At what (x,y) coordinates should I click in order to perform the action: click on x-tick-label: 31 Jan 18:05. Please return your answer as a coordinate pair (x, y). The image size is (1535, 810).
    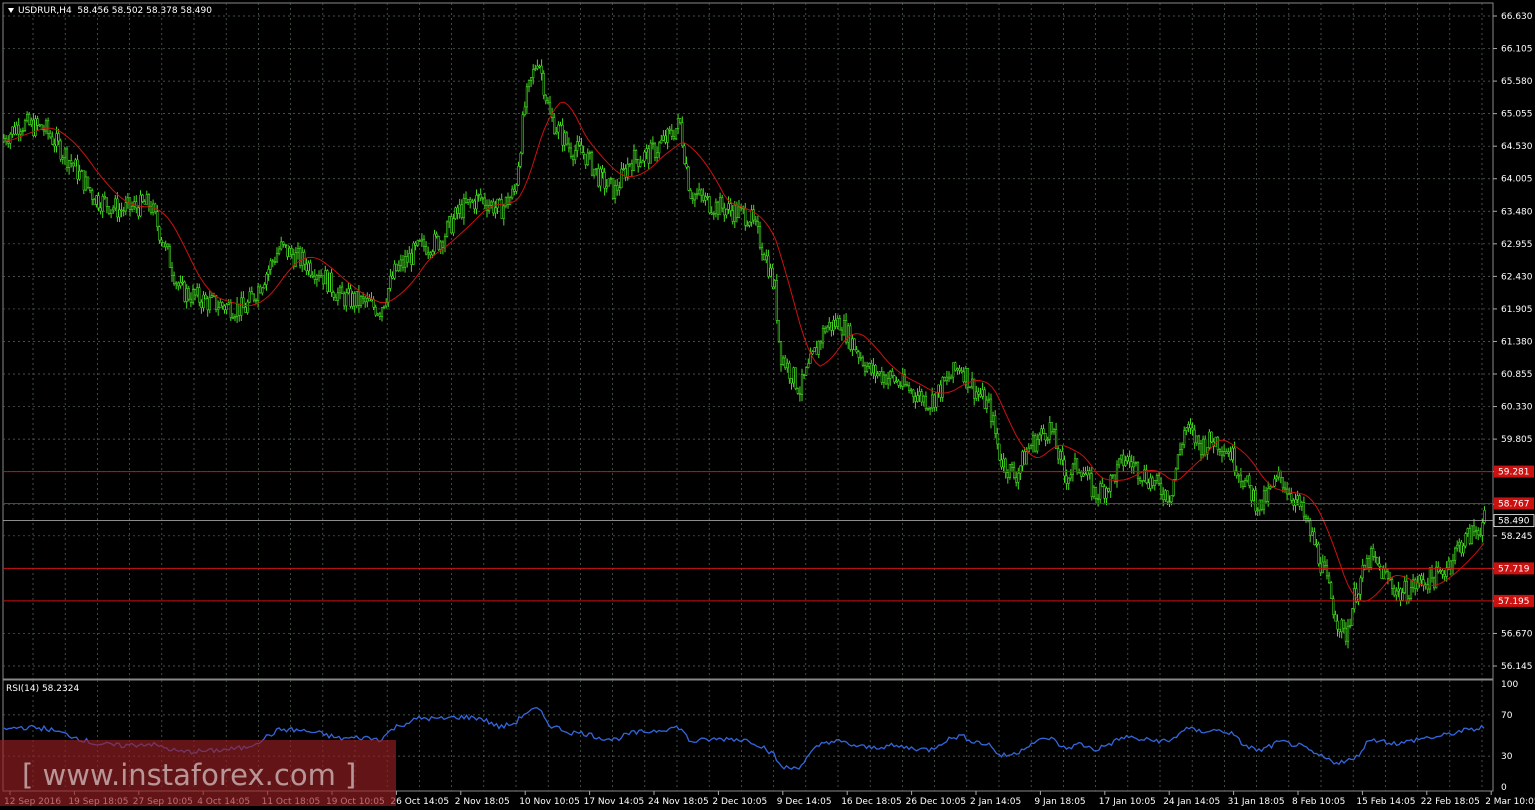
    Looking at the image, I should click on (1256, 802).